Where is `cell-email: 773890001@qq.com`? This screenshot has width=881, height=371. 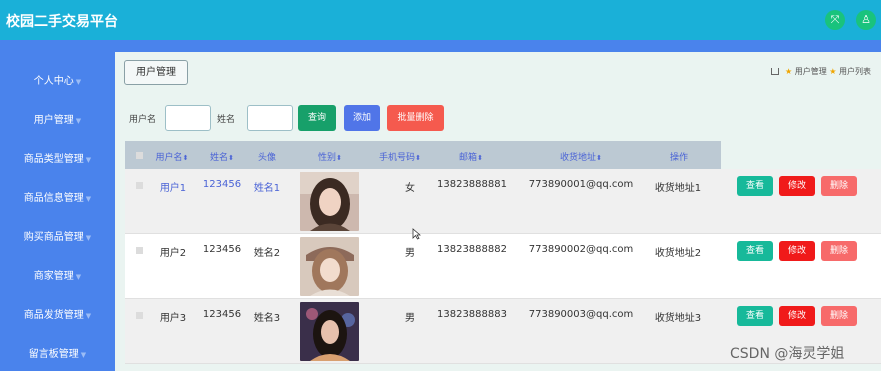 cell-email: 773890001@qq.com is located at coordinates (581, 184).